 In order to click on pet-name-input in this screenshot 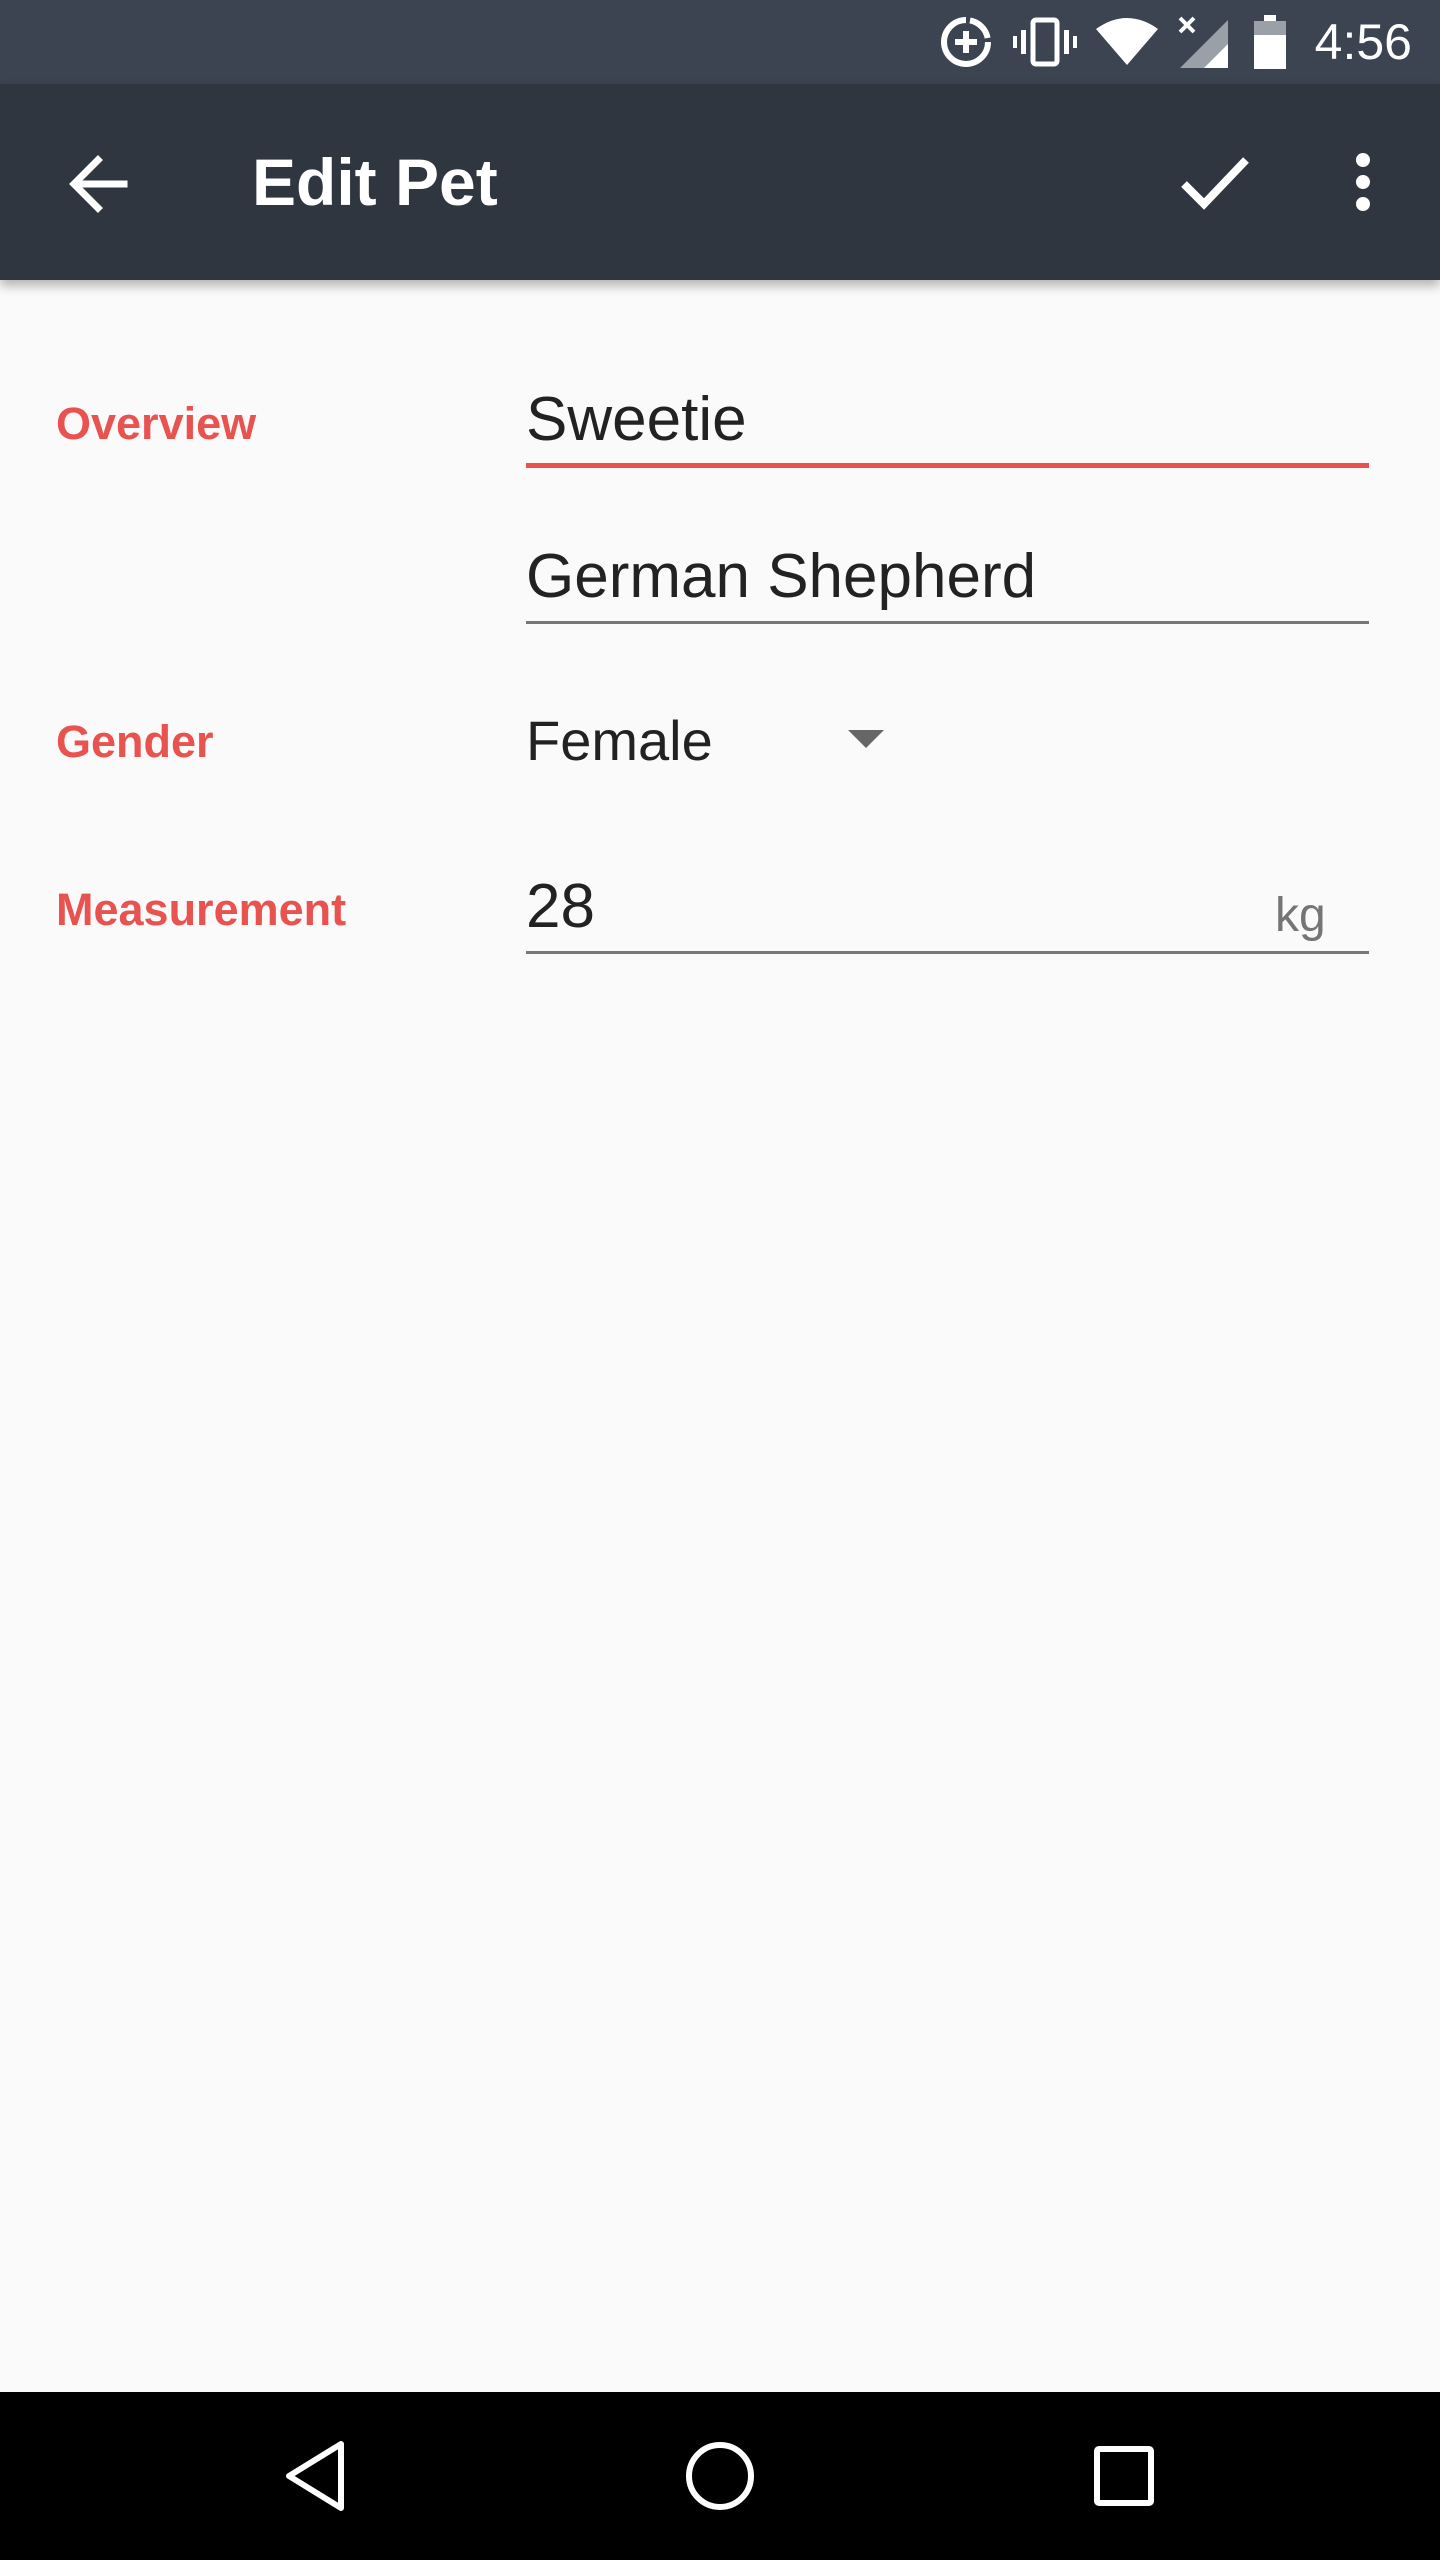, I will do `click(947, 422)`.